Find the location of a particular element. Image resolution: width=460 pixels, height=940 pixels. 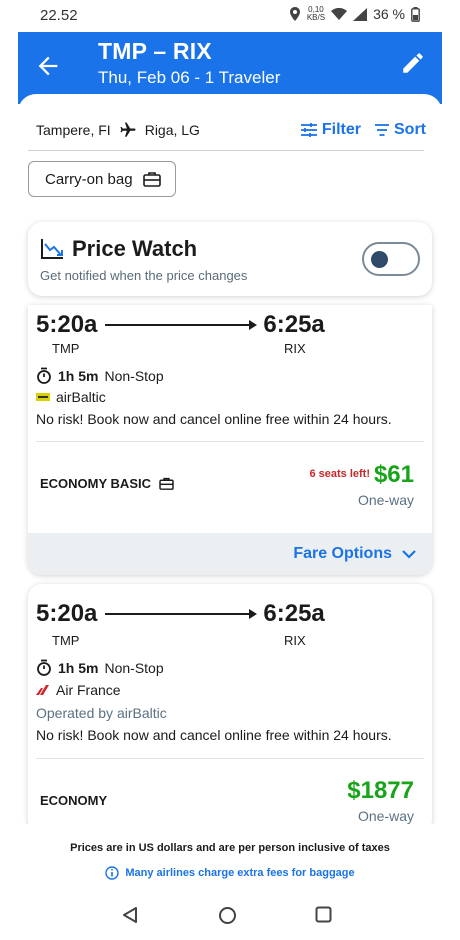

wifi-icon is located at coordinates (339, 14).